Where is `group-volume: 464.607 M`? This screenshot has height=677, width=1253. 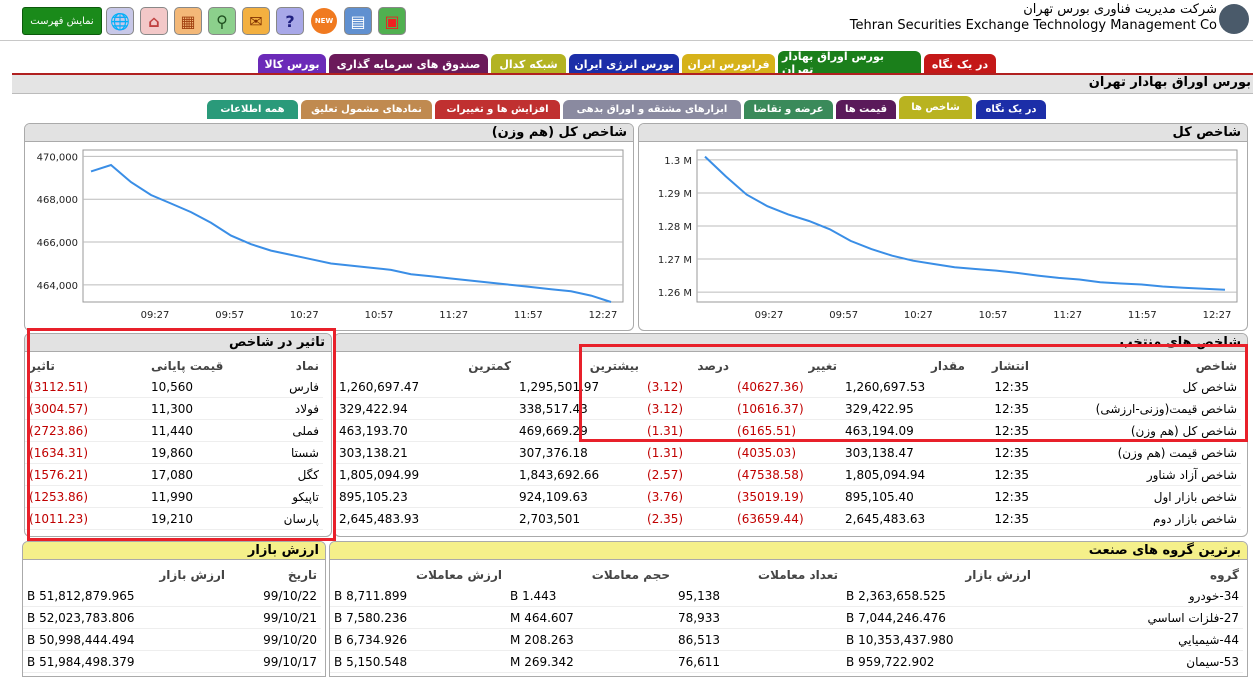 group-volume: 464.607 M is located at coordinates (590, 617).